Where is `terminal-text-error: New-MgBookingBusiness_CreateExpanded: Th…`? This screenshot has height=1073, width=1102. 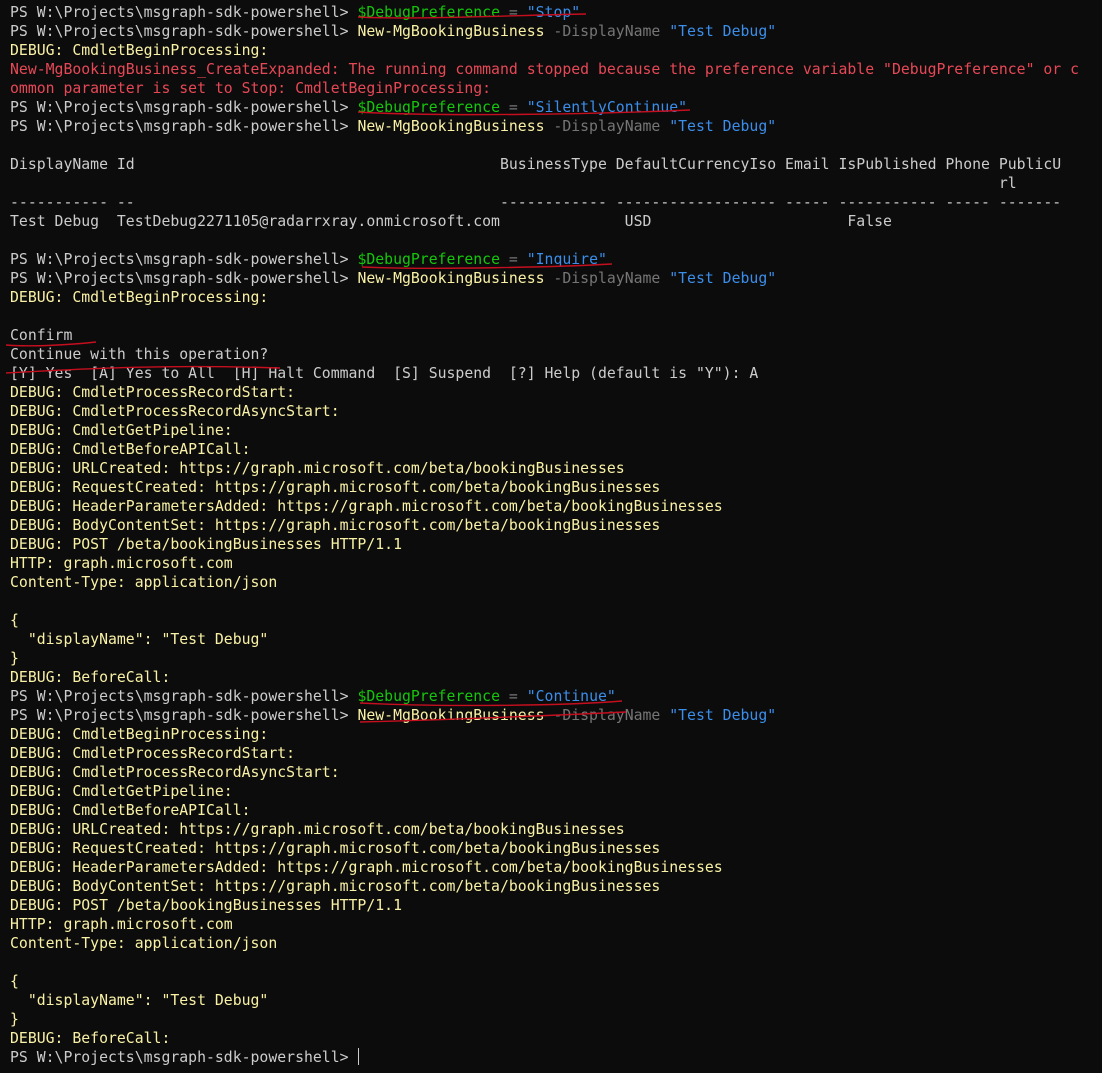
terminal-text-error: New-MgBookingBusiness_CreateExpanded: Th… is located at coordinates (545, 69).